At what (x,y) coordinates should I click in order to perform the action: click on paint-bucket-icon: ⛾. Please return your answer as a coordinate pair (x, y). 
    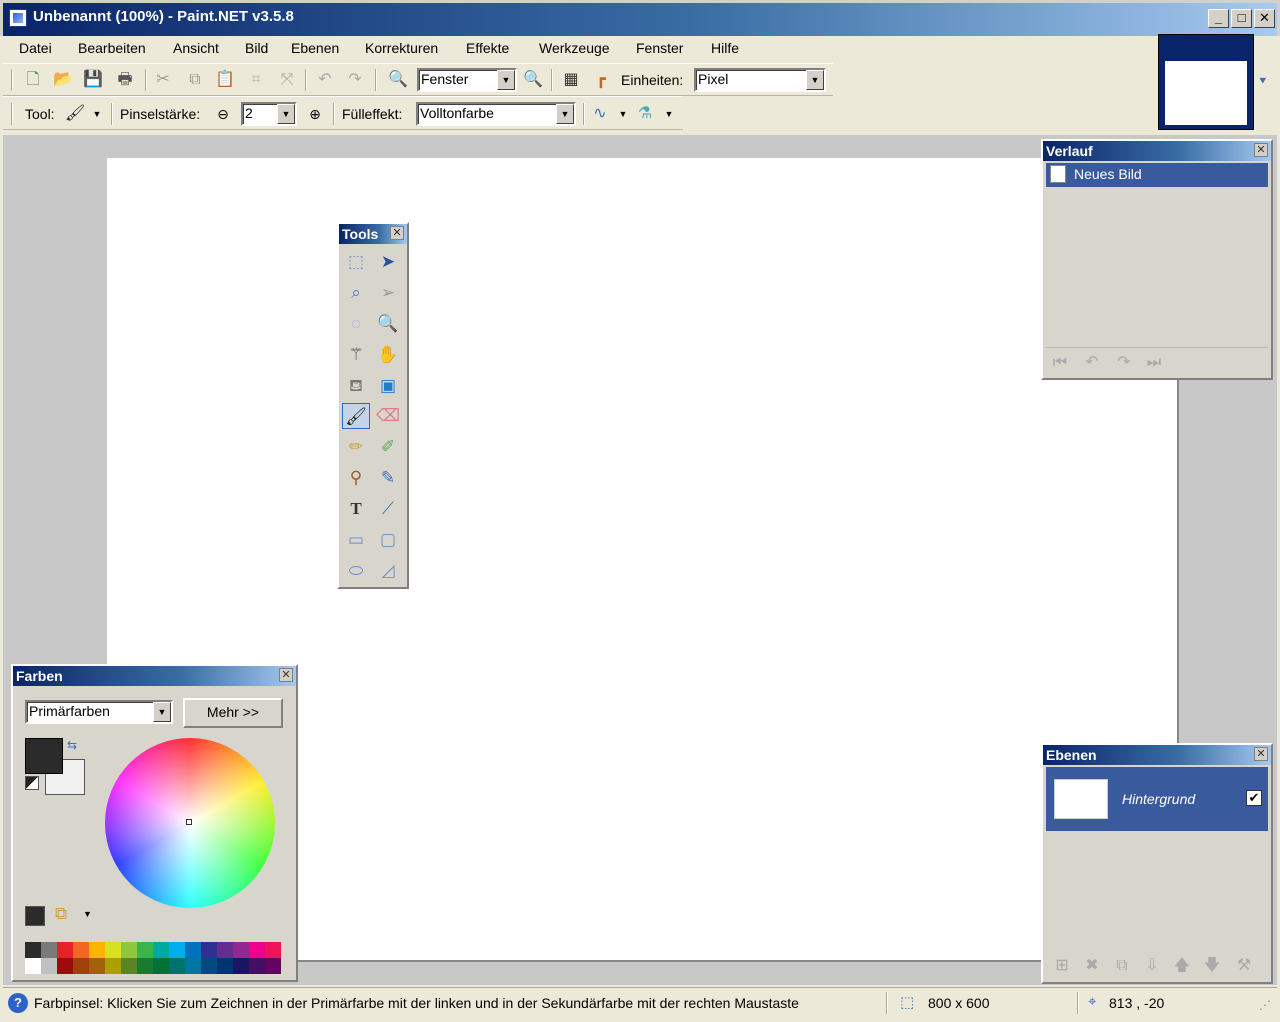
    Looking at the image, I should click on (356, 386).